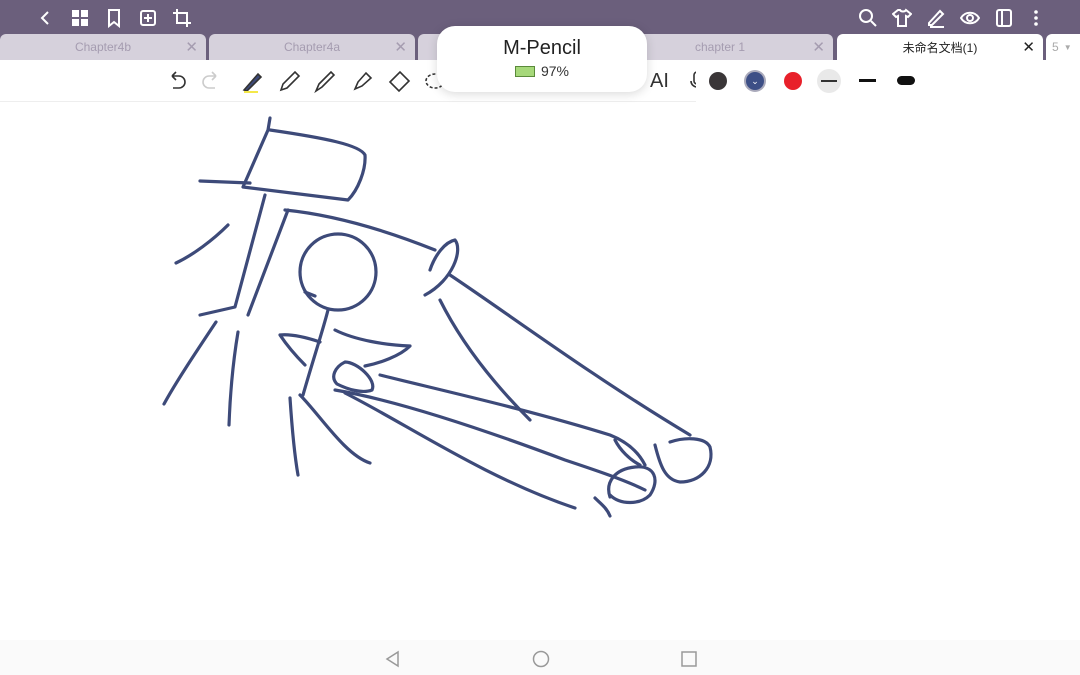 Image resolution: width=1080 pixels, height=675 pixels. Describe the element at coordinates (400, 81) in the screenshot. I see `eraser-icon` at that location.